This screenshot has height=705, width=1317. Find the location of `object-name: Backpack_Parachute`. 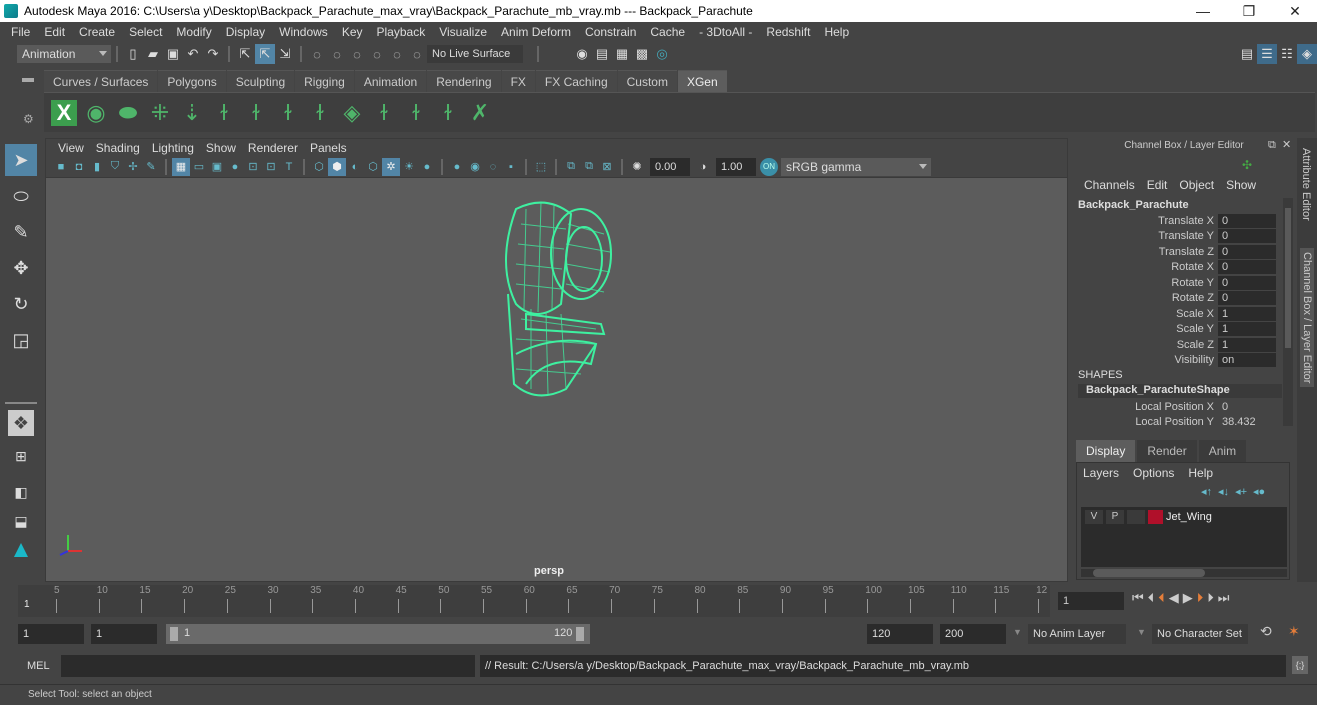

object-name: Backpack_Parachute is located at coordinates (1133, 205).